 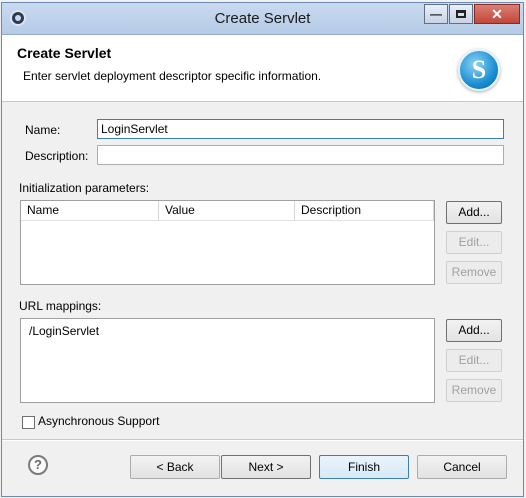 I want to click on footer-separator, so click(x=262, y=440).